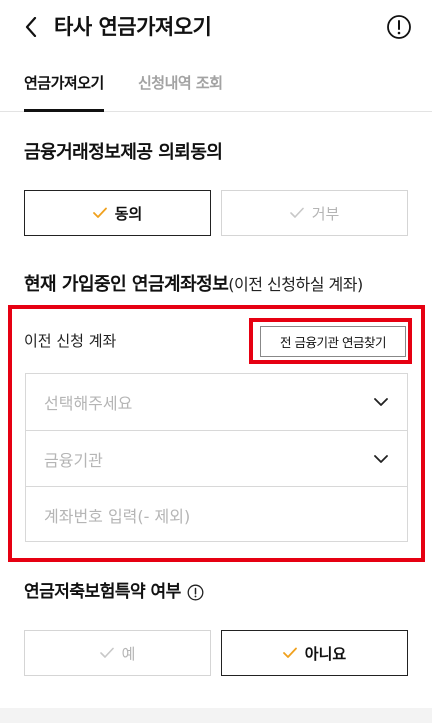 The height and width of the screenshot is (723, 432). I want to click on account-select: 선택해주세요, so click(216, 402).